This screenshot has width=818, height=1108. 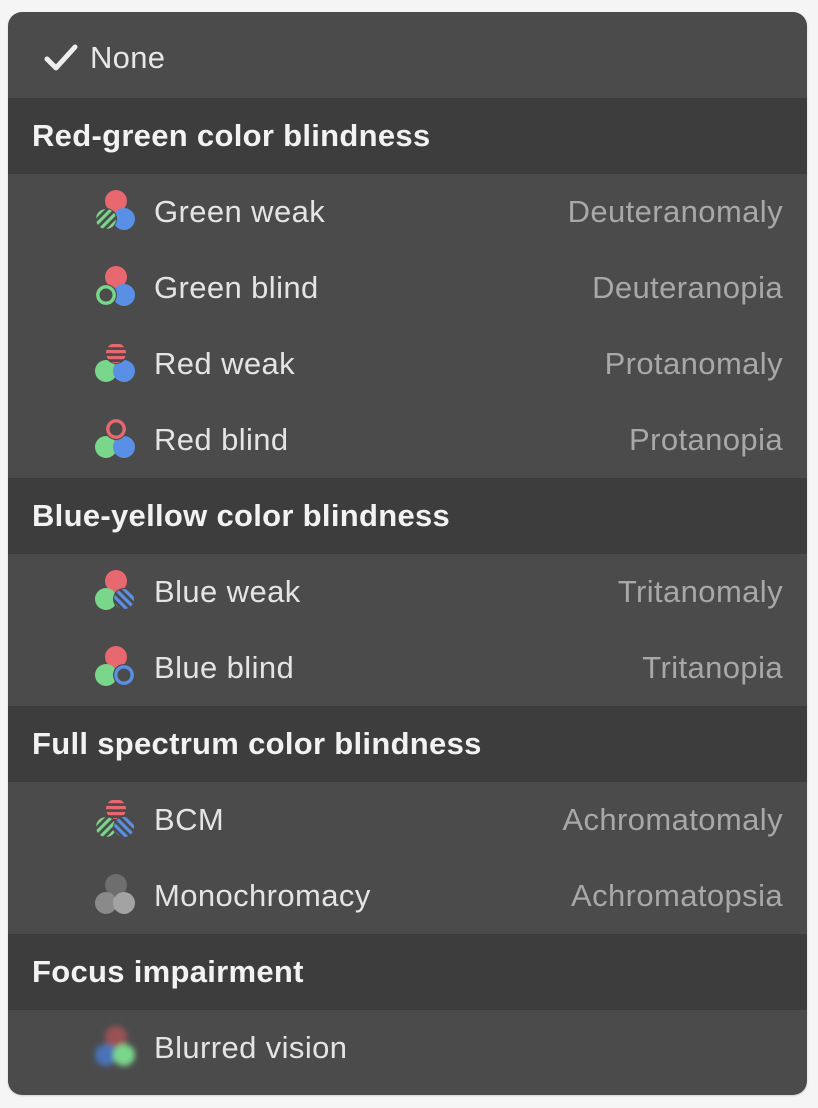 What do you see at coordinates (407, 972) in the screenshot?
I see `section-header-focus-impairment: Focus impairment` at bounding box center [407, 972].